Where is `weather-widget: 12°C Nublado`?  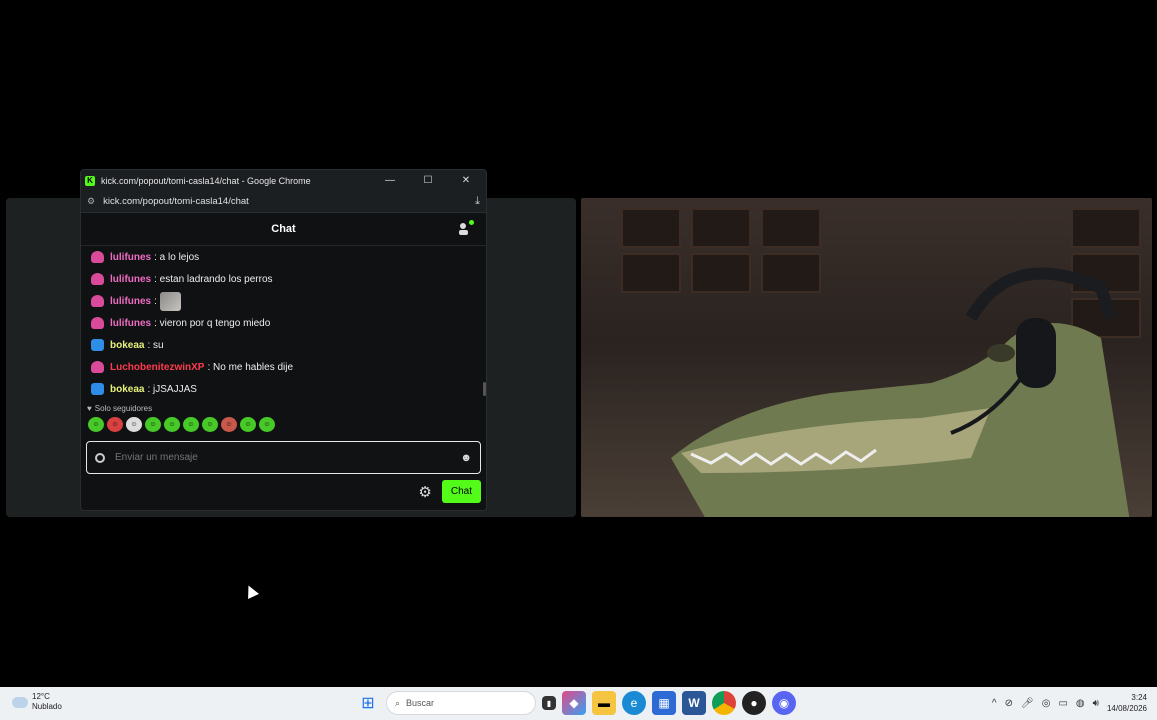
weather-widget: 12°C Nublado is located at coordinates (37, 702).